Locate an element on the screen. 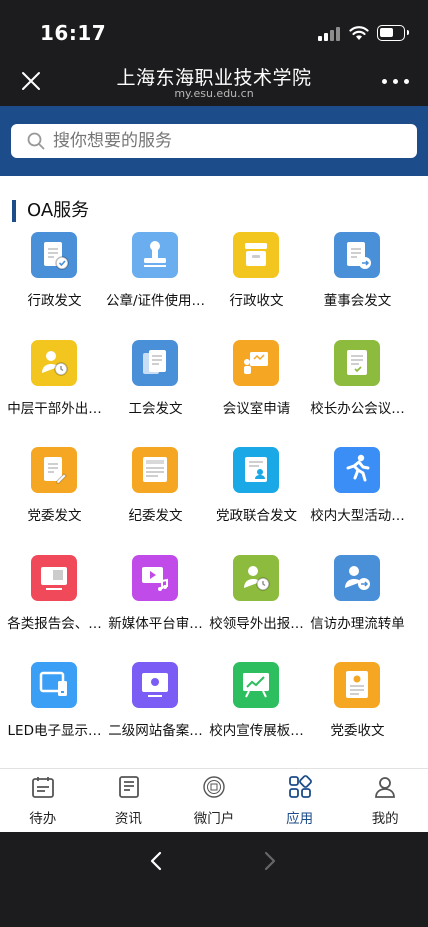 The image size is (428, 927). search-band is located at coordinates (214, 141).